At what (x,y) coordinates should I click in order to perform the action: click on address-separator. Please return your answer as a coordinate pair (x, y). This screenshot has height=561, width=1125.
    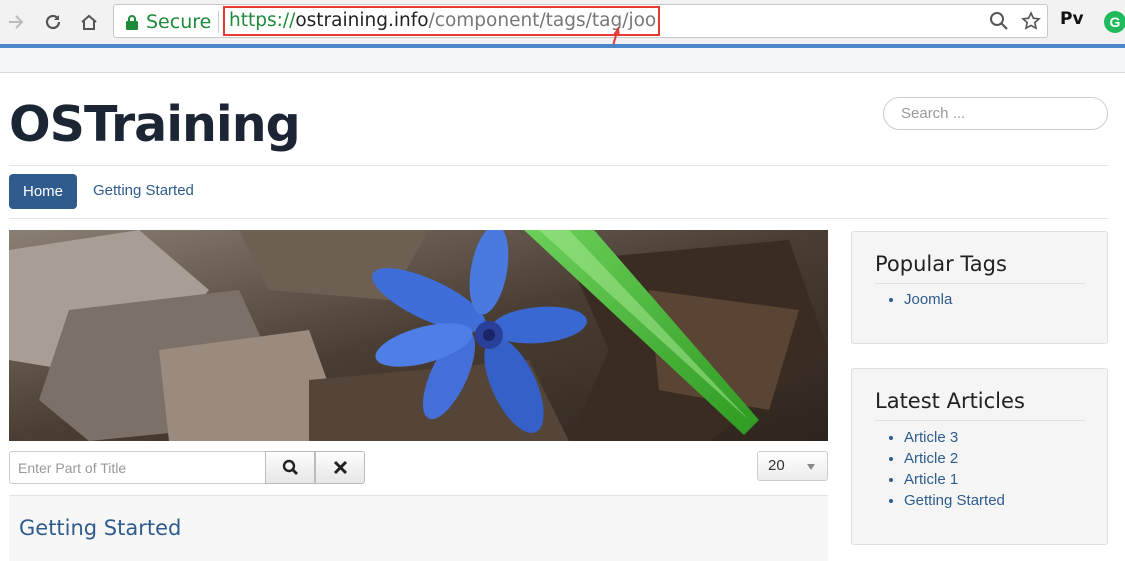
    Looking at the image, I should click on (218, 22).